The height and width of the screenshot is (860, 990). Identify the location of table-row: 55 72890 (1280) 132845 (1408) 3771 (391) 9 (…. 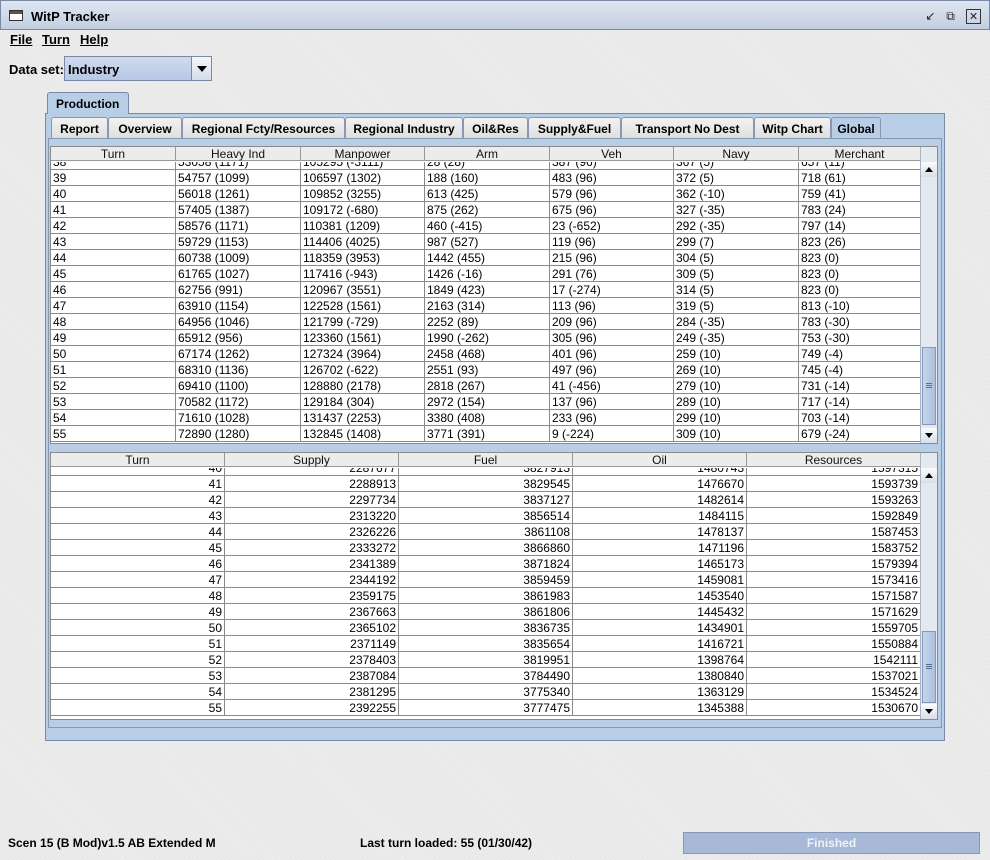
(486, 434).